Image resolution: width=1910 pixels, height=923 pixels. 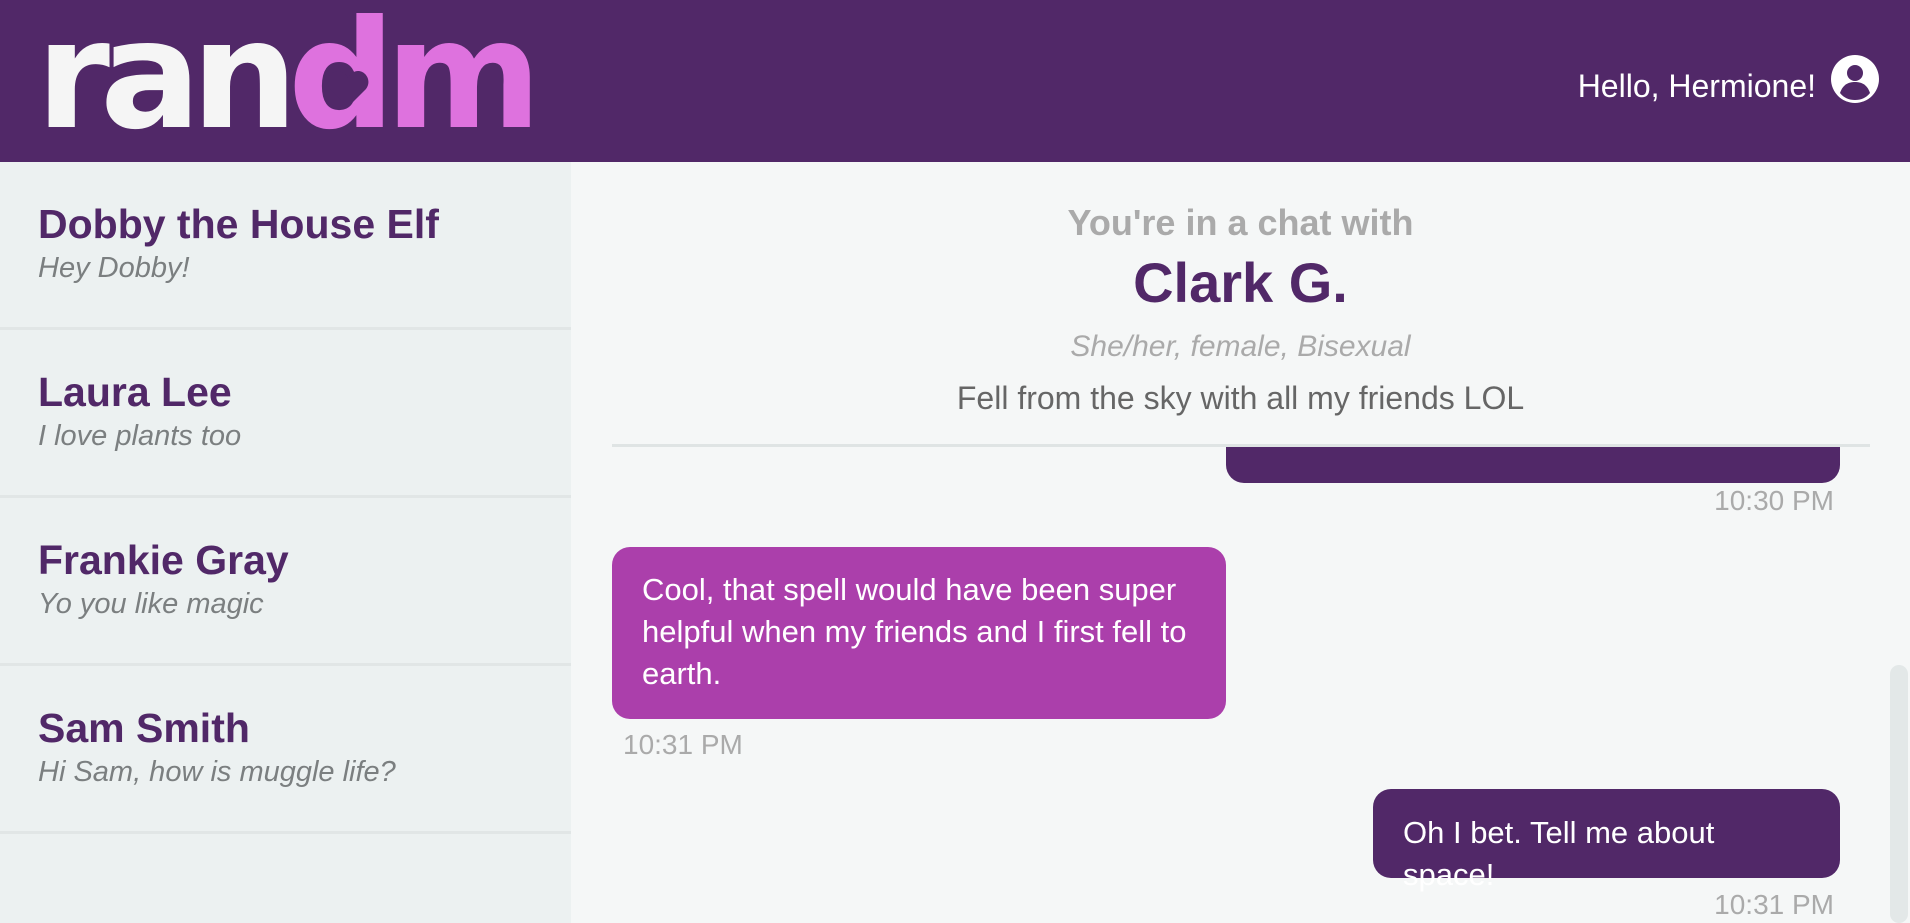 I want to click on user-circle-icon, so click(x=1855, y=79).